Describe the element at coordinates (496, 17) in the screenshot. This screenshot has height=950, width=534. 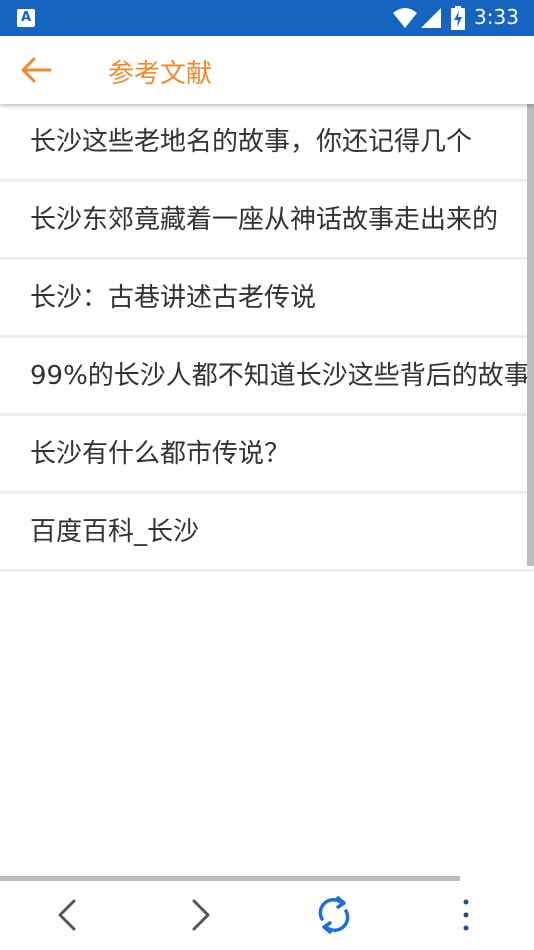
I see `status-time: 3:33` at that location.